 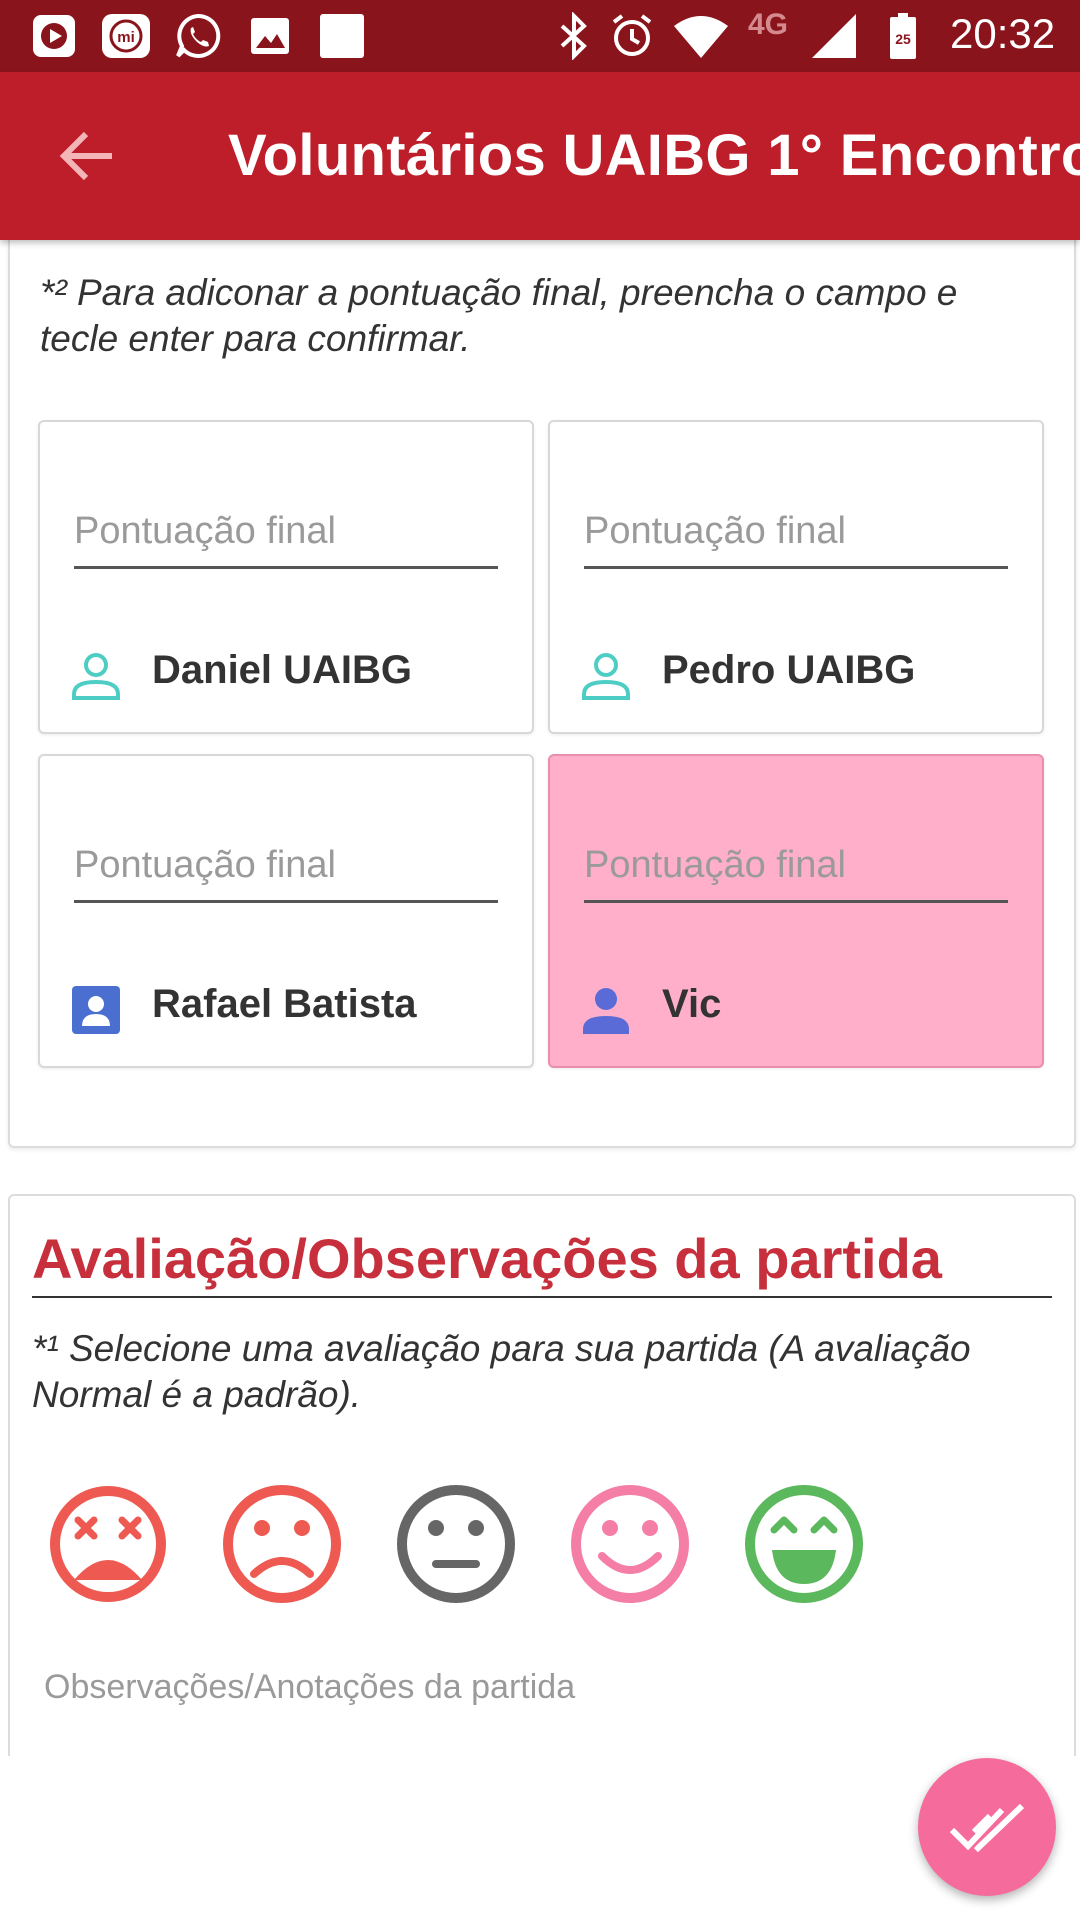 I want to click on neutral-face-icon, so click(x=456, y=1544).